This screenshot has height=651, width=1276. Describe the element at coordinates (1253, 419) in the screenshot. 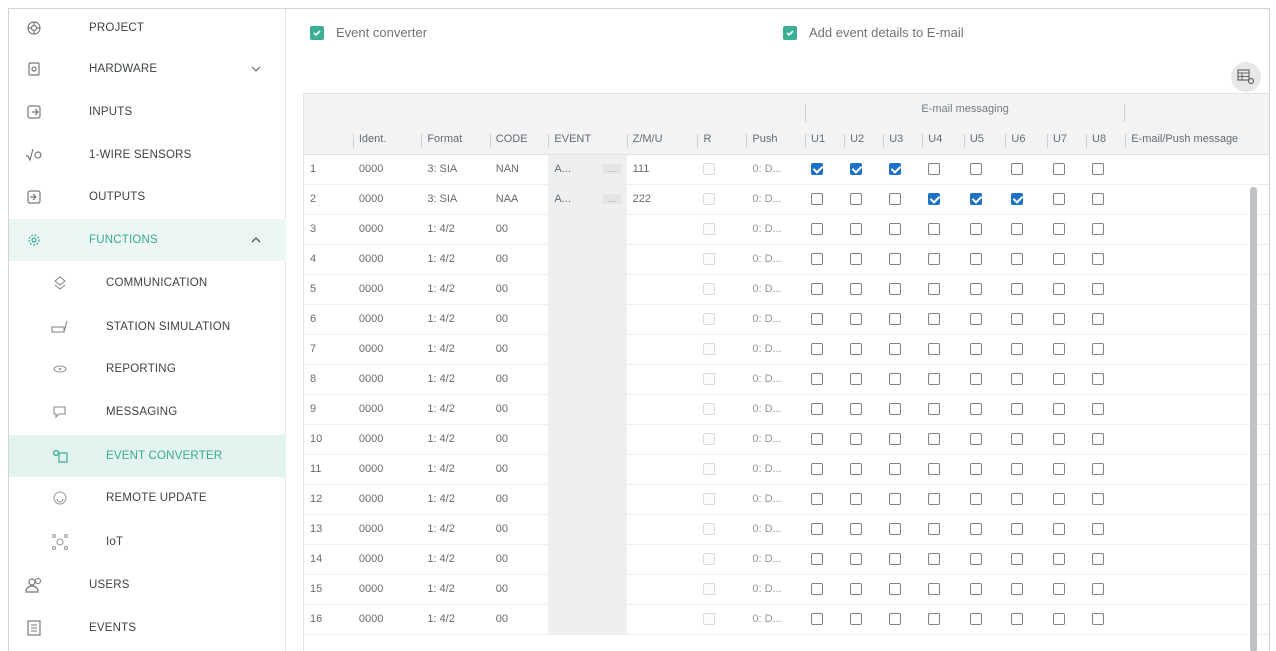

I see `scrollbar-thumb` at that location.